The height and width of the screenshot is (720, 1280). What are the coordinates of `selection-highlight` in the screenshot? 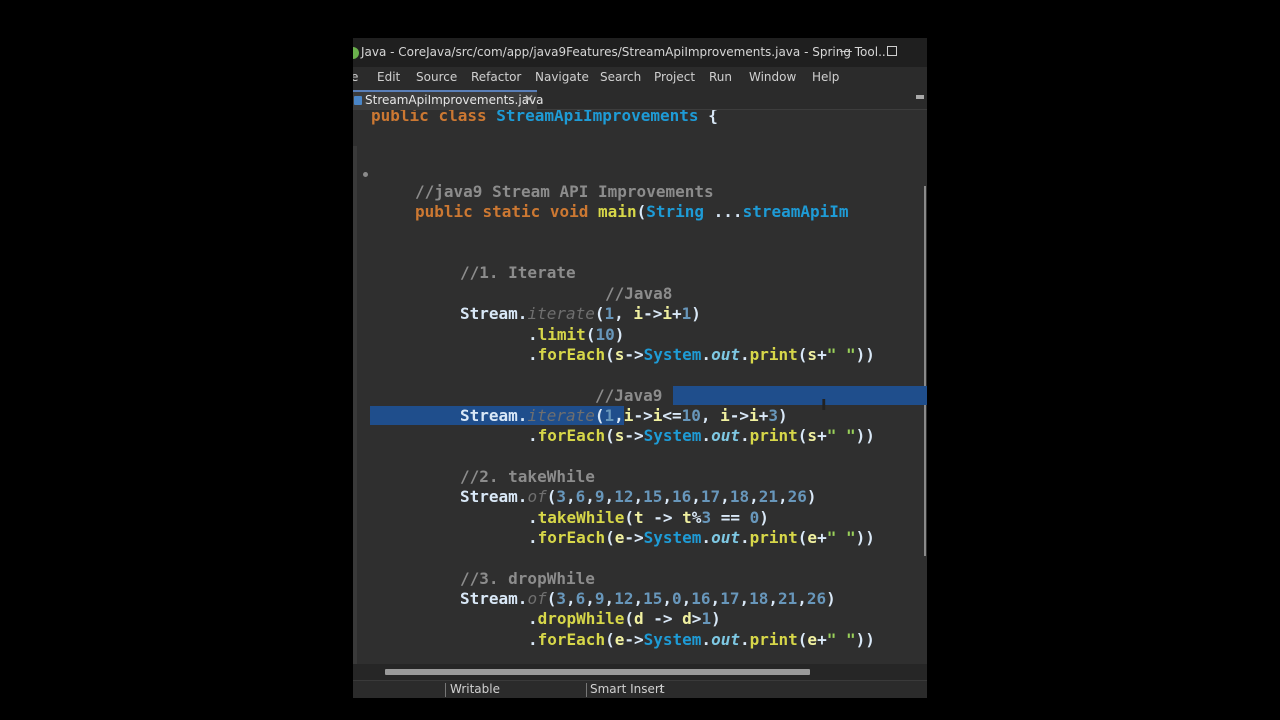 It's located at (800, 395).